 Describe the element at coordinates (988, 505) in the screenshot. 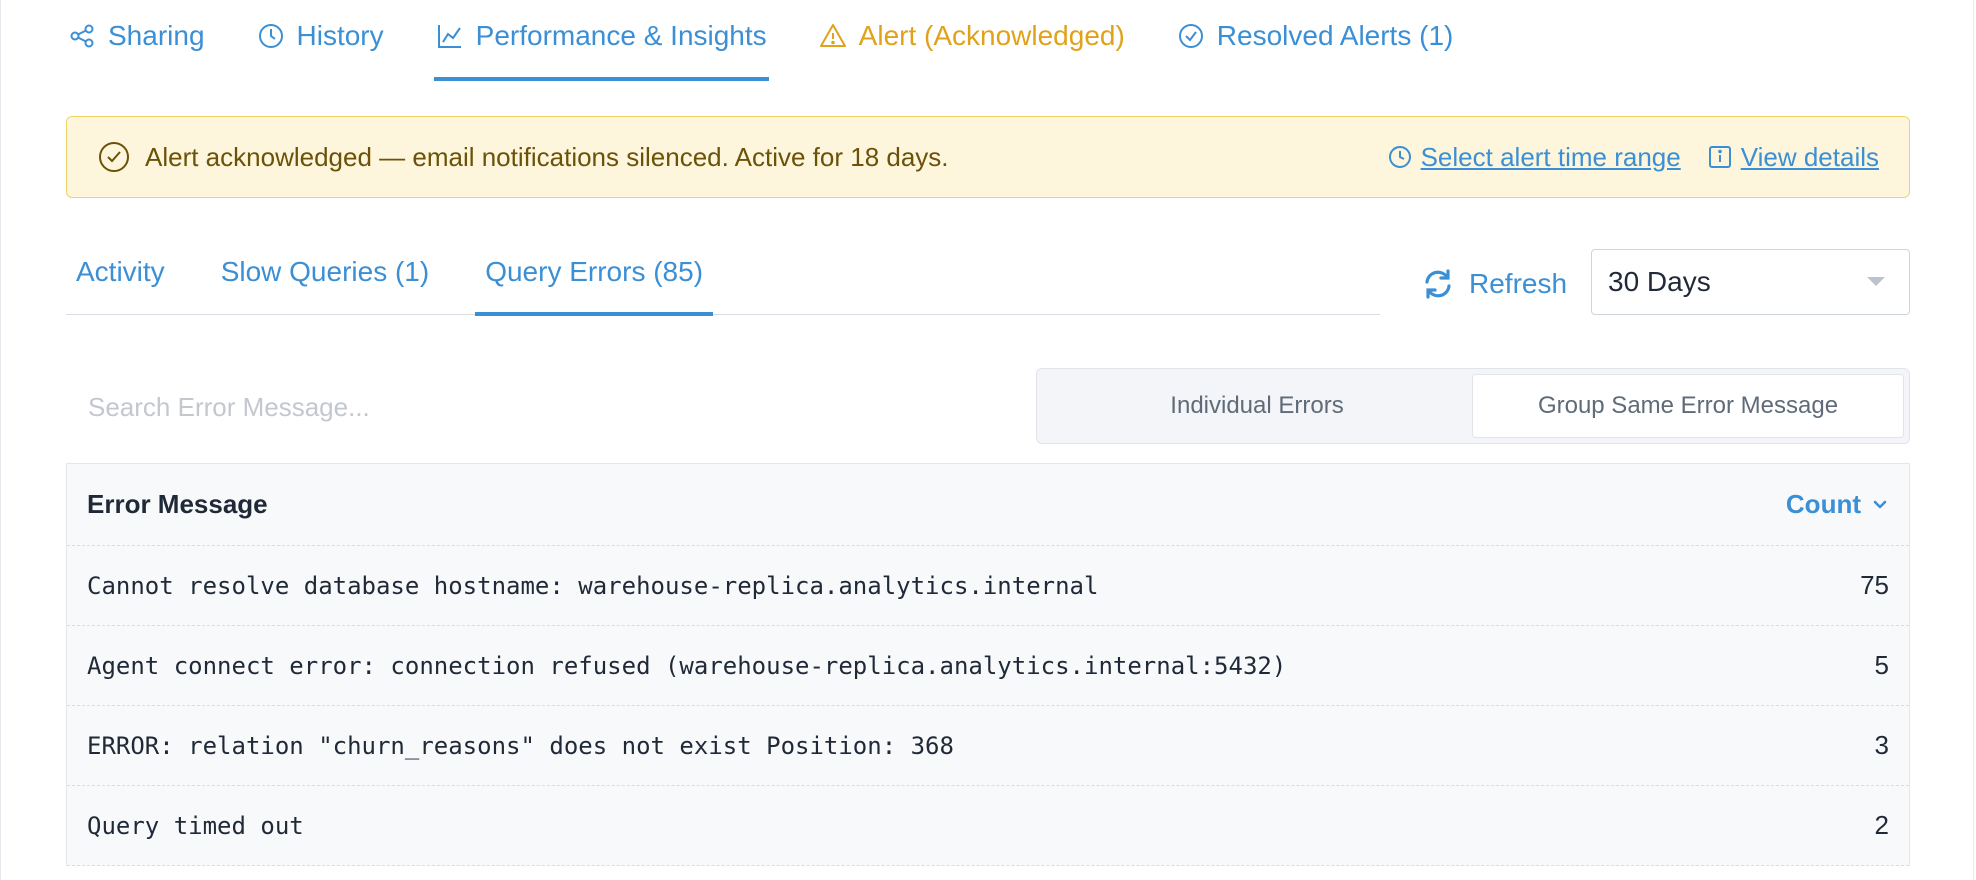

I see `table-header: Error Message Count` at that location.